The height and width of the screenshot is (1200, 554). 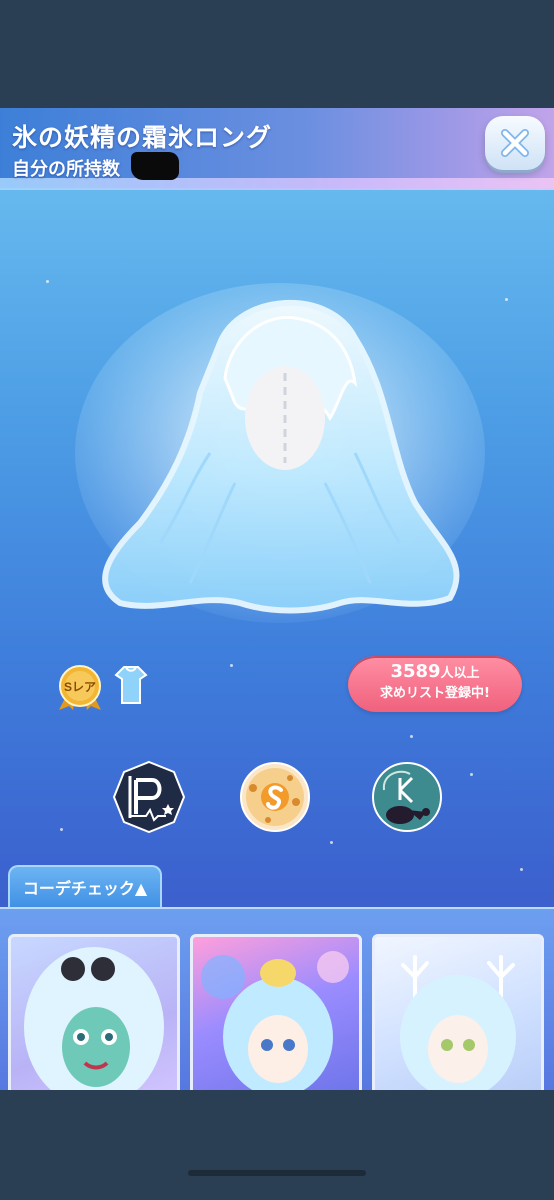 What do you see at coordinates (277, 149) in the screenshot?
I see `item-header: 氷の妖精の霜氷ロング 自分の所持数` at bounding box center [277, 149].